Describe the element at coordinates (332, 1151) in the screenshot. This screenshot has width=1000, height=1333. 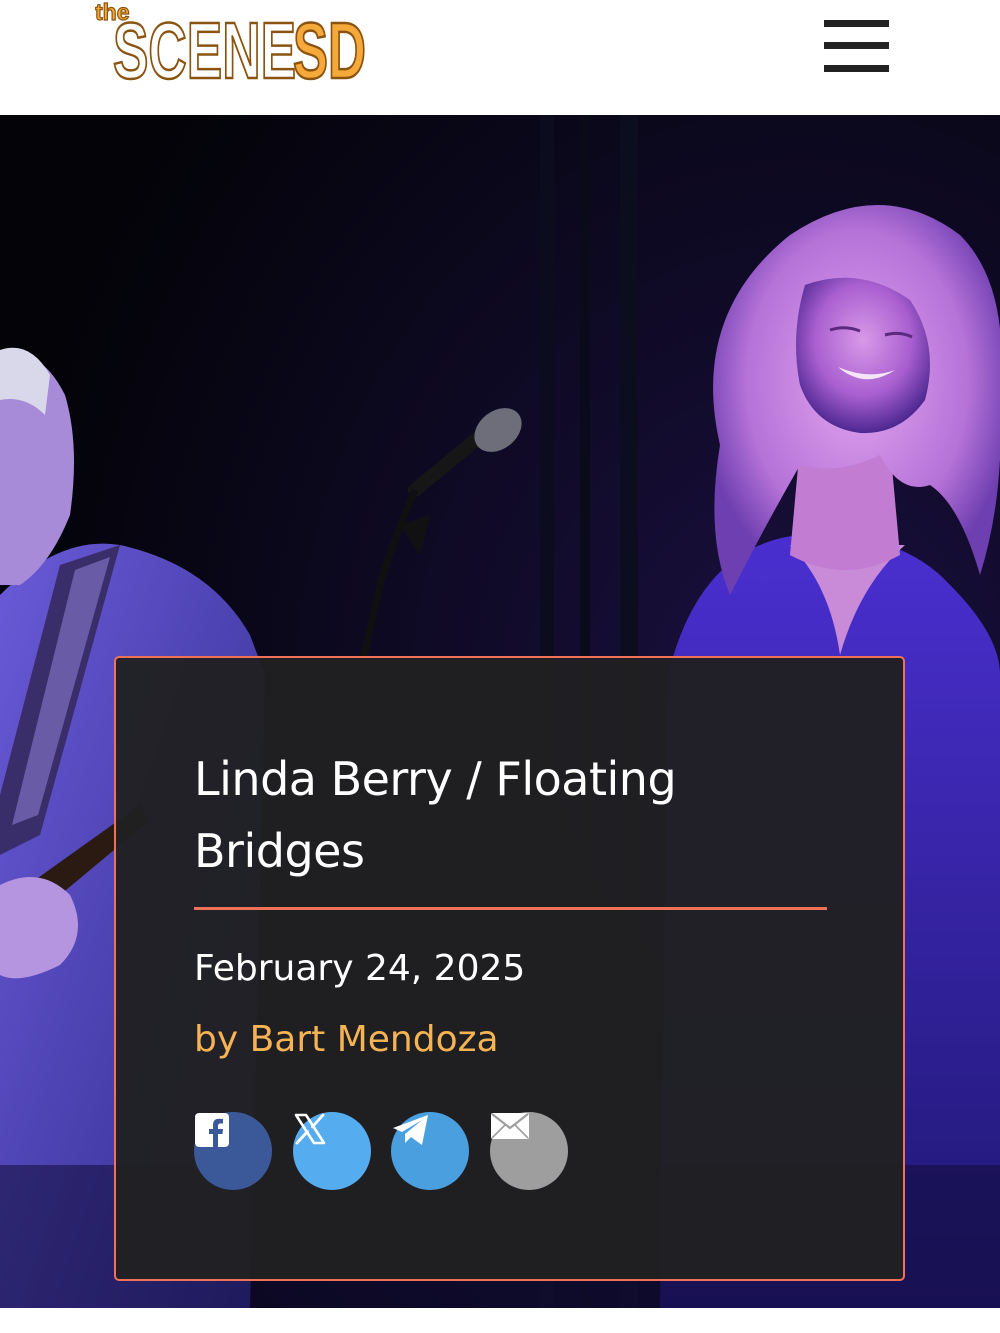
I see `x-share-button` at that location.